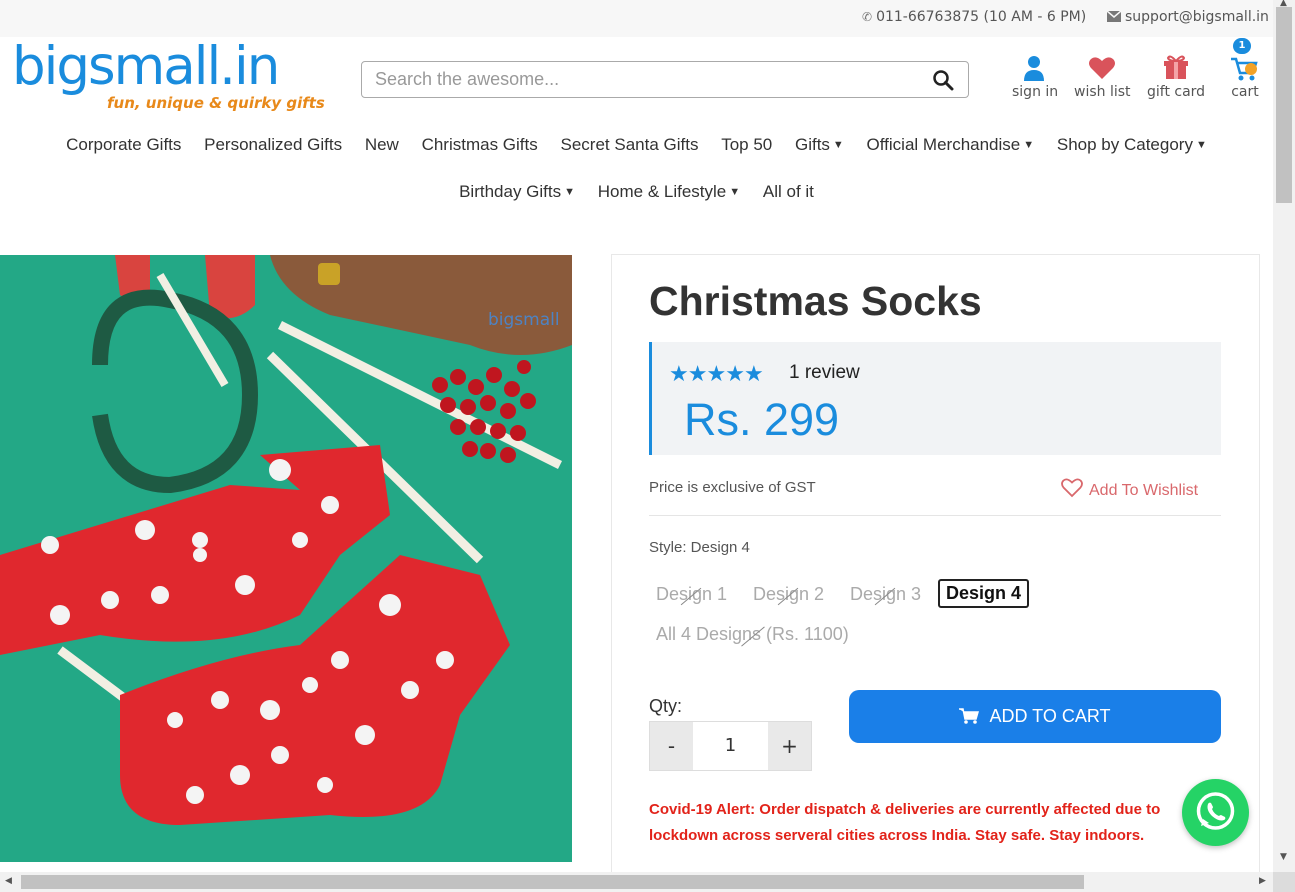 The image size is (1295, 892). Describe the element at coordinates (480, 145) in the screenshot. I see `nav-christmas-gifts: Christmas Gifts` at that location.